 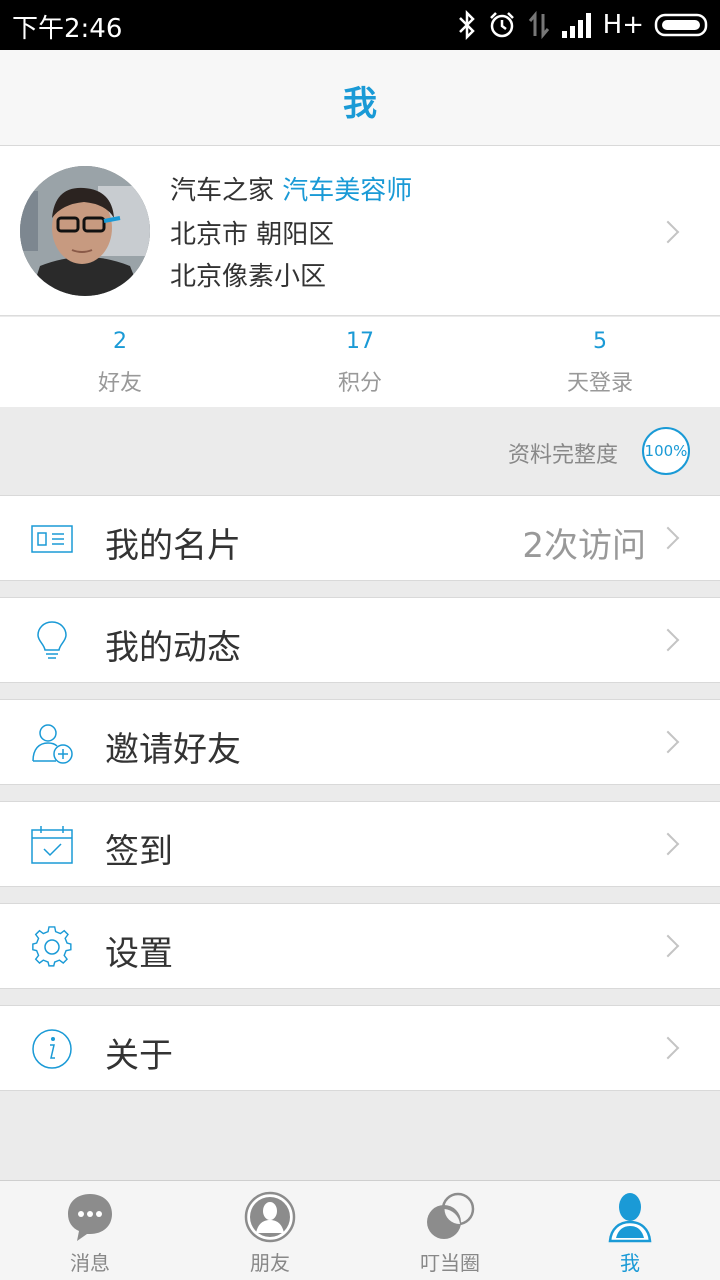 What do you see at coordinates (90, 1263) in the screenshot?
I see `tab-label: 消息` at bounding box center [90, 1263].